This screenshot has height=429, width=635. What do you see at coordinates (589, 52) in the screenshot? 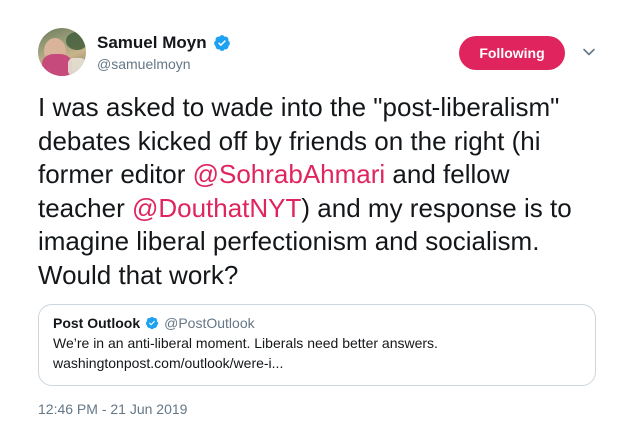
I see `chevron-down-icon` at bounding box center [589, 52].